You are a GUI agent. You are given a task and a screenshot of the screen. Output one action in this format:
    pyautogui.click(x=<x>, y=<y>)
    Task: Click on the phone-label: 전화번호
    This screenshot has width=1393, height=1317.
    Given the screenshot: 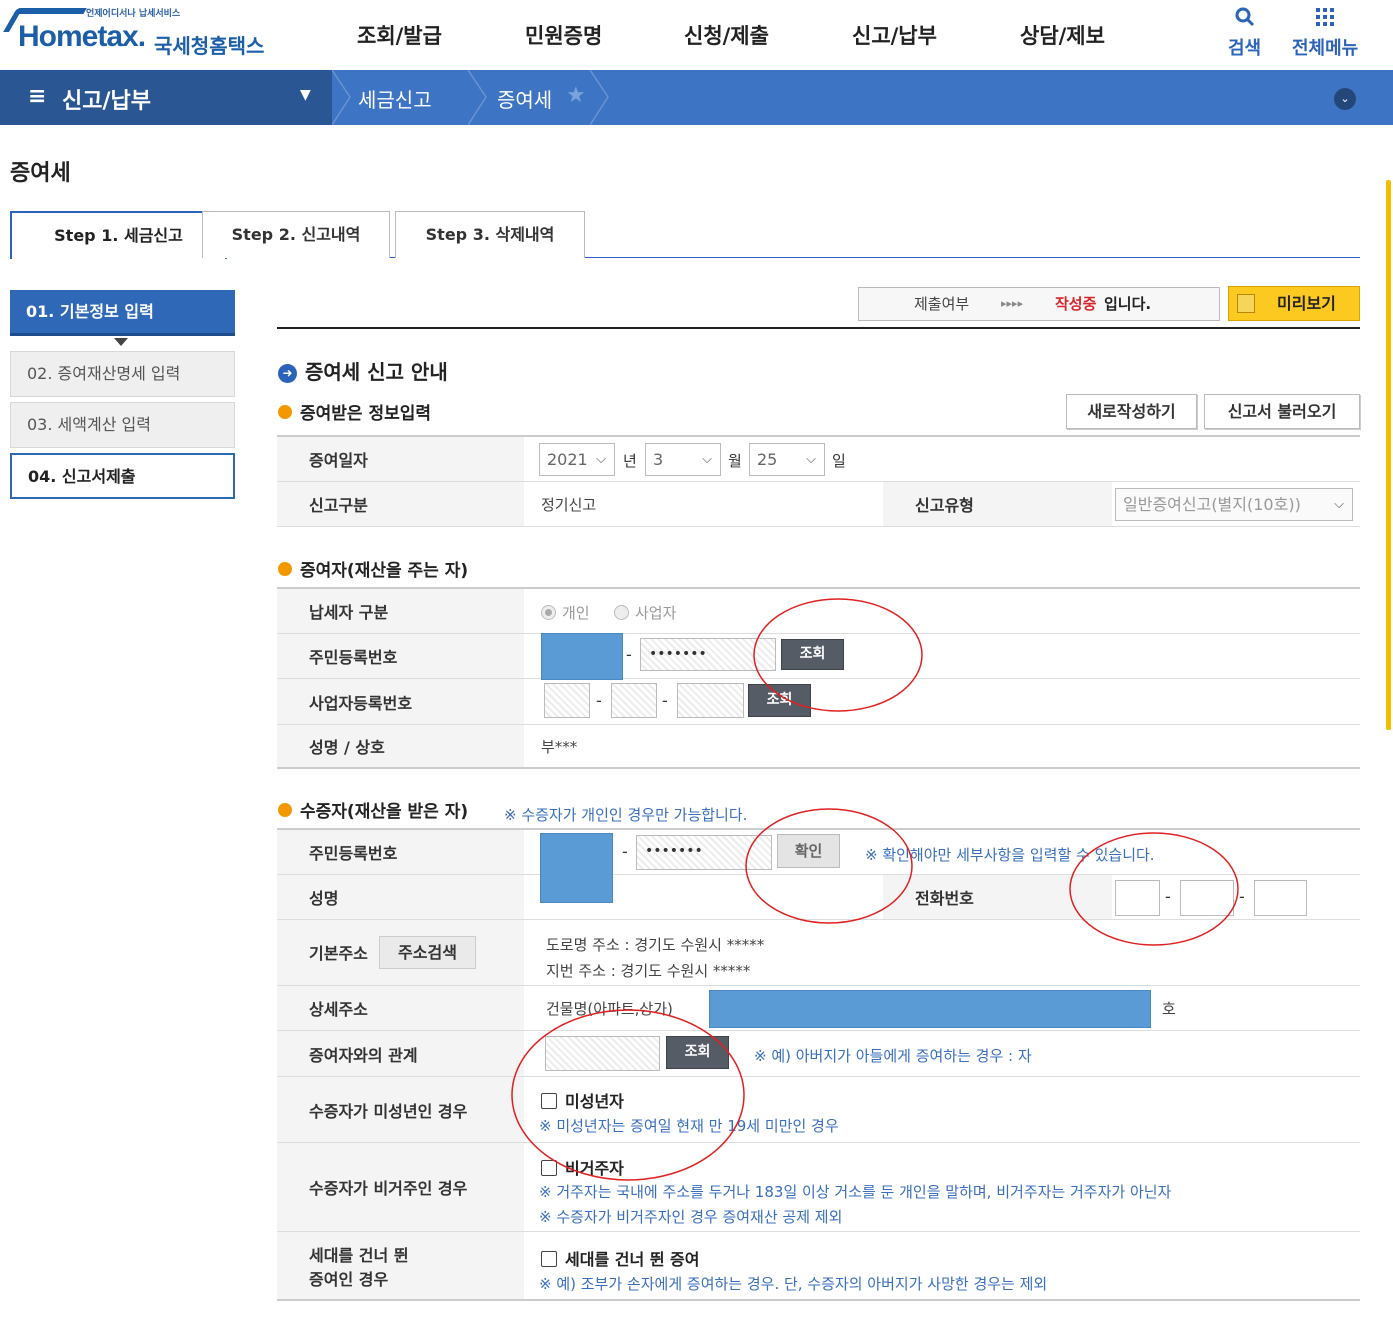 What is the action you would take?
    pyautogui.click(x=997, y=897)
    